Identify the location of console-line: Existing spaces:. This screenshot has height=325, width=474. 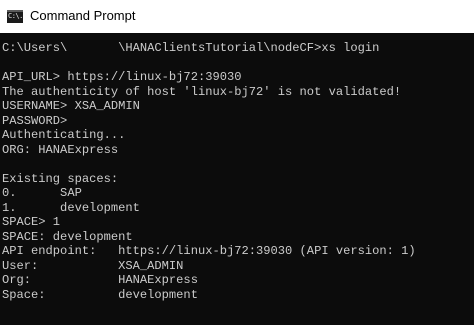
(60, 178).